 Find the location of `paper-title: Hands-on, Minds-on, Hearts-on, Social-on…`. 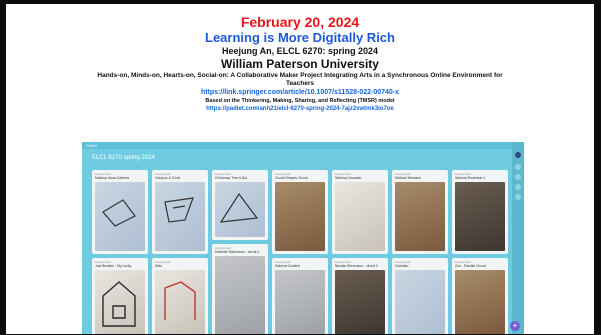

paper-title: Hands-on, Minds-on, Hearts-on, Social-on… is located at coordinates (300, 79).